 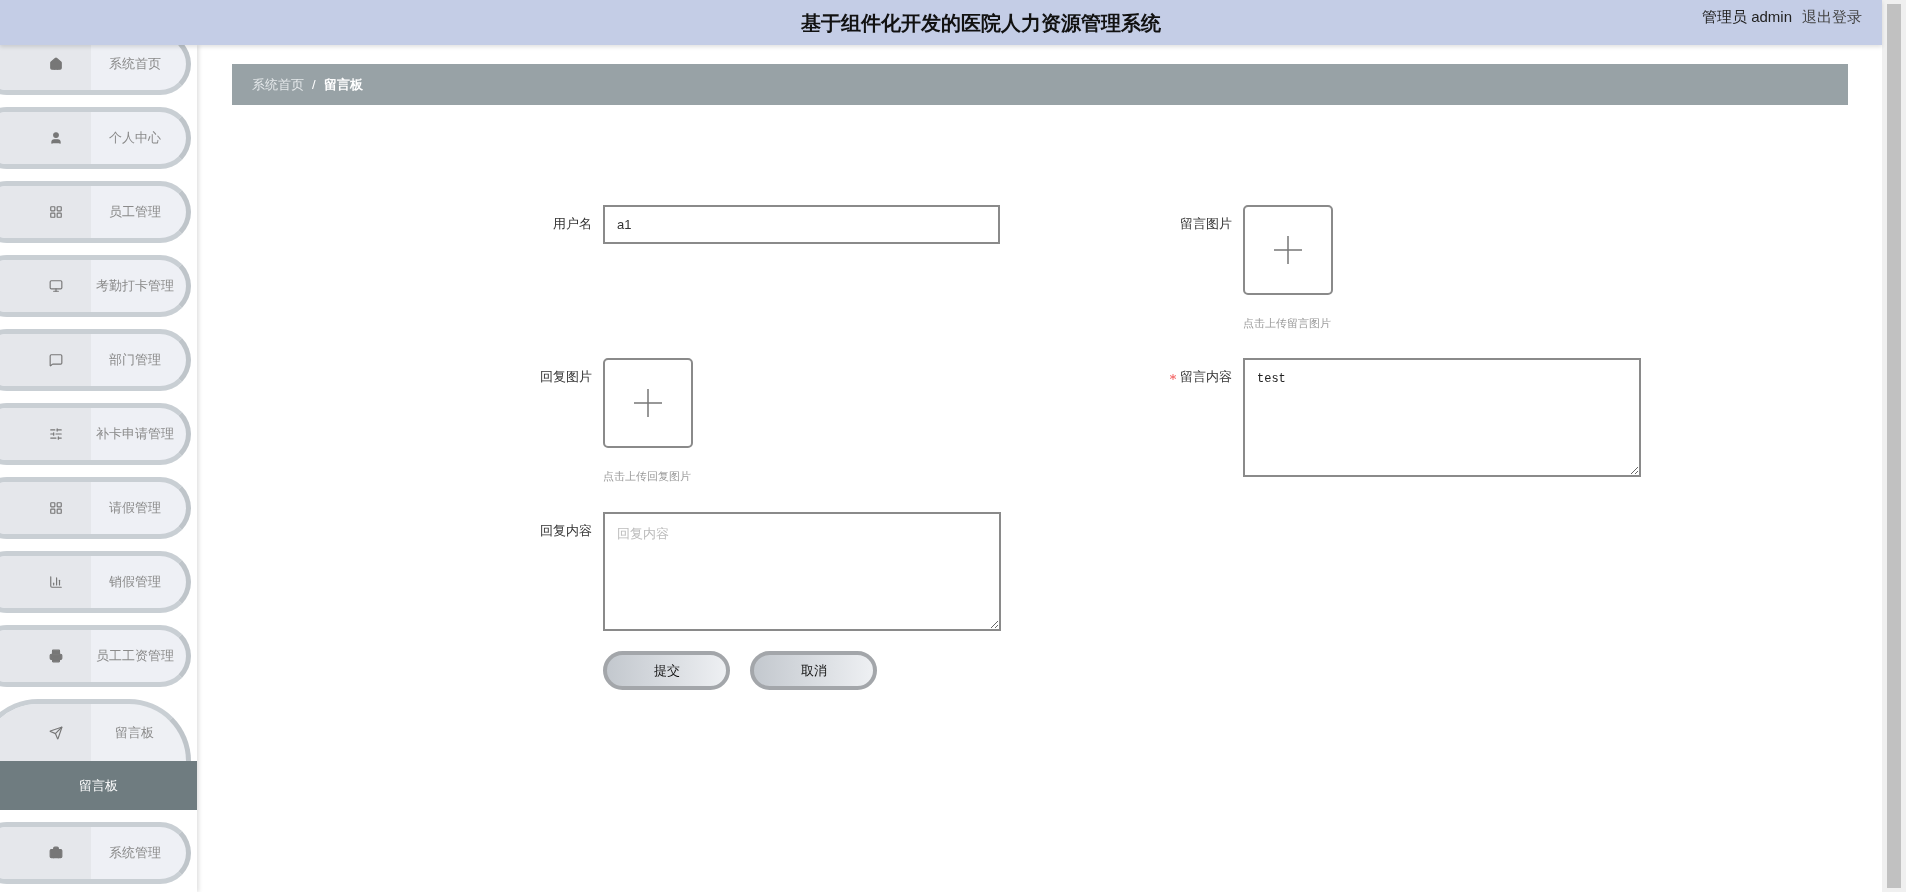 What do you see at coordinates (1287, 323) in the screenshot?
I see `upload-hint: 点击上传留言图片` at bounding box center [1287, 323].